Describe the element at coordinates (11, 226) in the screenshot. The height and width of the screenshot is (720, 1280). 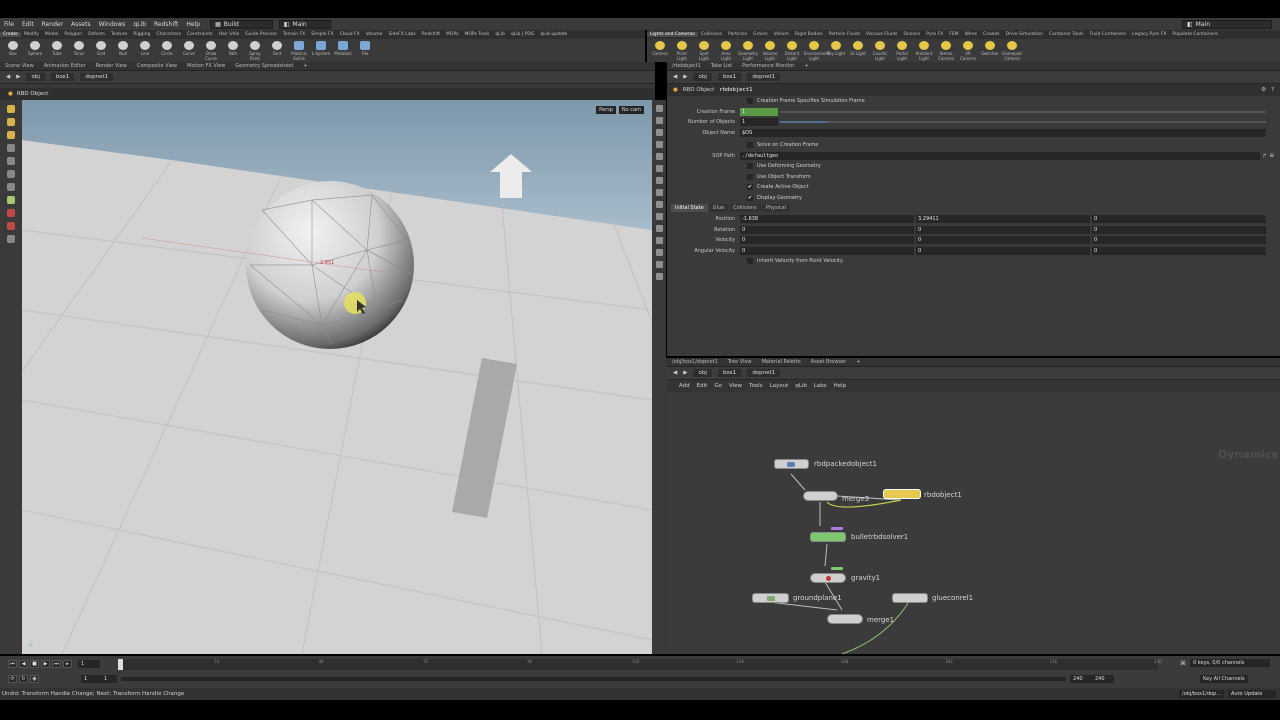
I see `snap-tool-icon` at that location.